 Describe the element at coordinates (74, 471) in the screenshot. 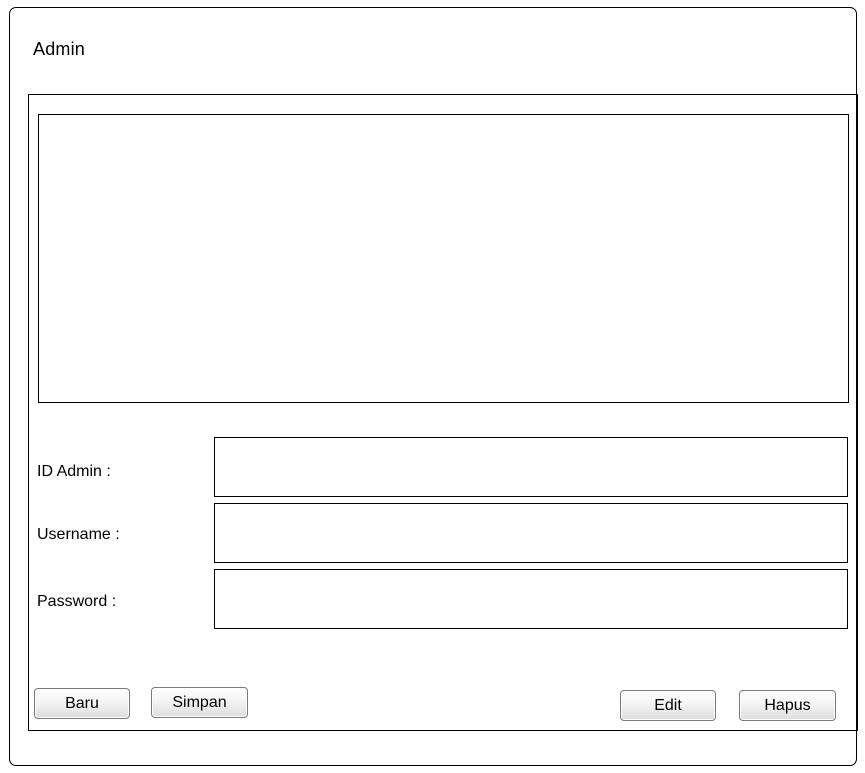

I see `id-admin-label: ID Admin :` at that location.